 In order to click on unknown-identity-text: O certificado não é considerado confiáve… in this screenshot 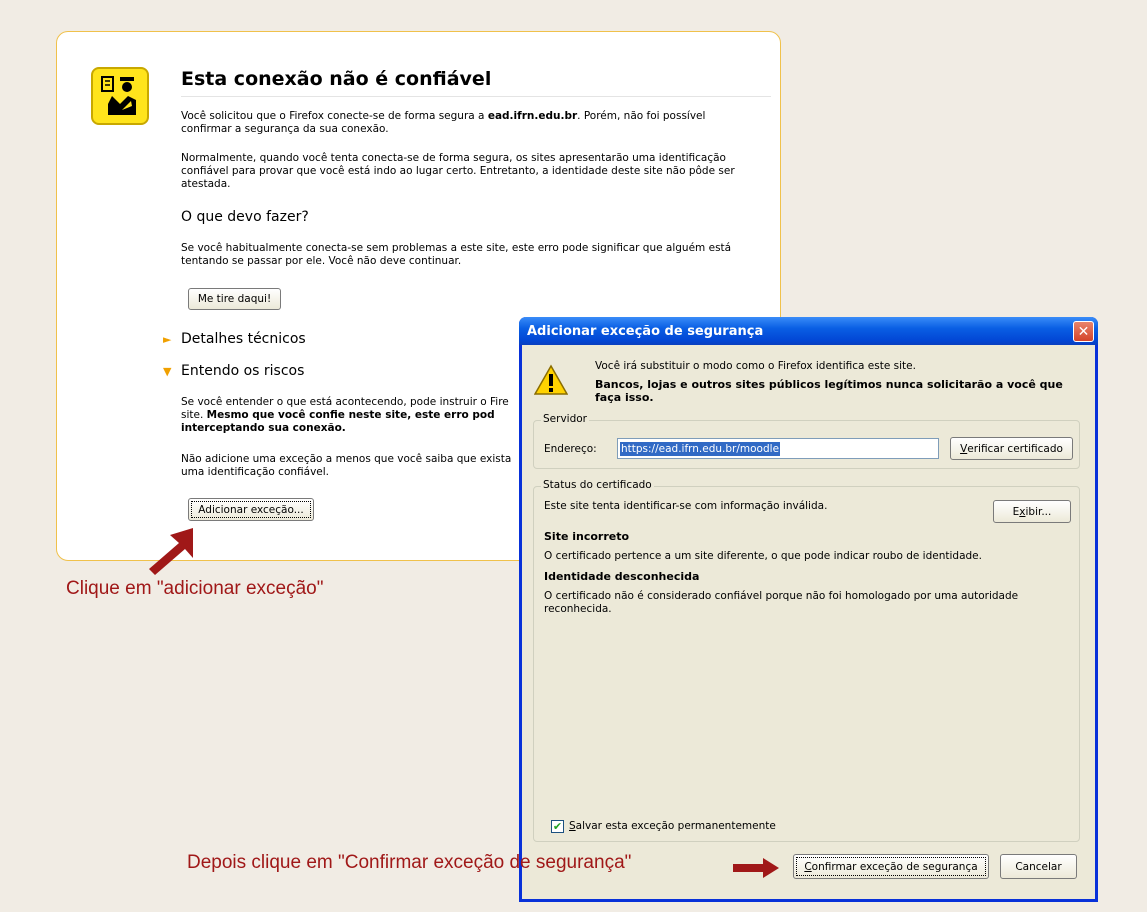, I will do `click(781, 602)`.